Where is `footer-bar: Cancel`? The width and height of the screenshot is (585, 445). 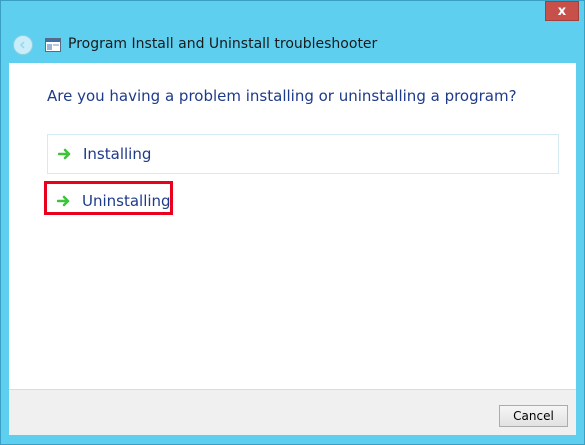 footer-bar: Cancel is located at coordinates (292, 412).